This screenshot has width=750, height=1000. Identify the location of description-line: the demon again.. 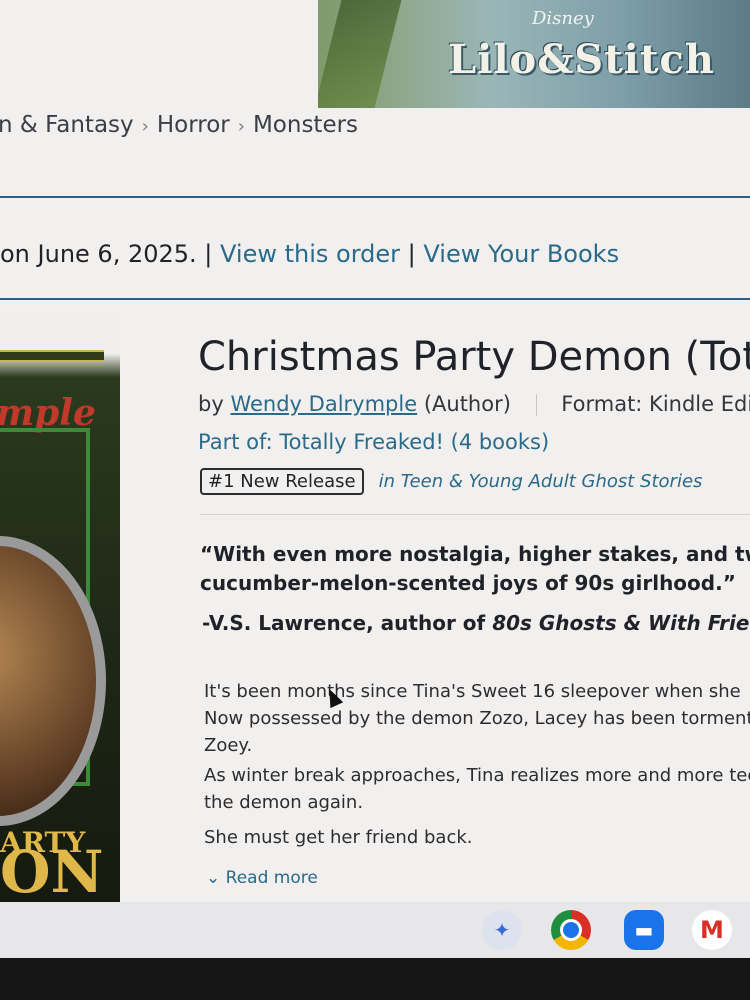
(284, 802).